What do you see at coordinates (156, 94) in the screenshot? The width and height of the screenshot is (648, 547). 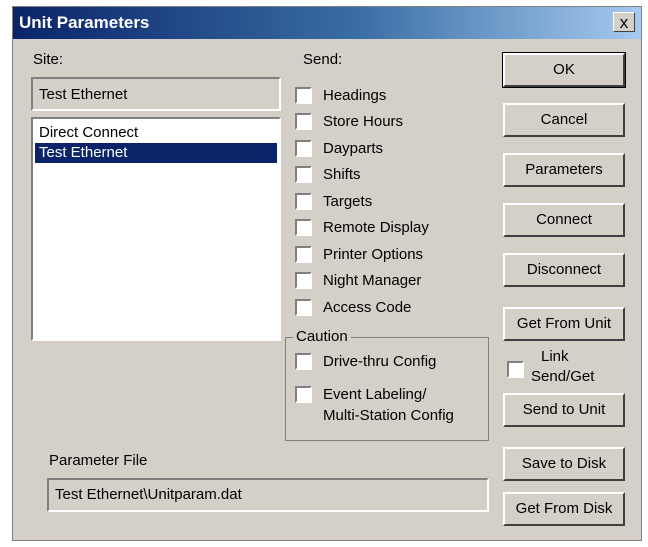 I see `site-field: Test Ethernet` at bounding box center [156, 94].